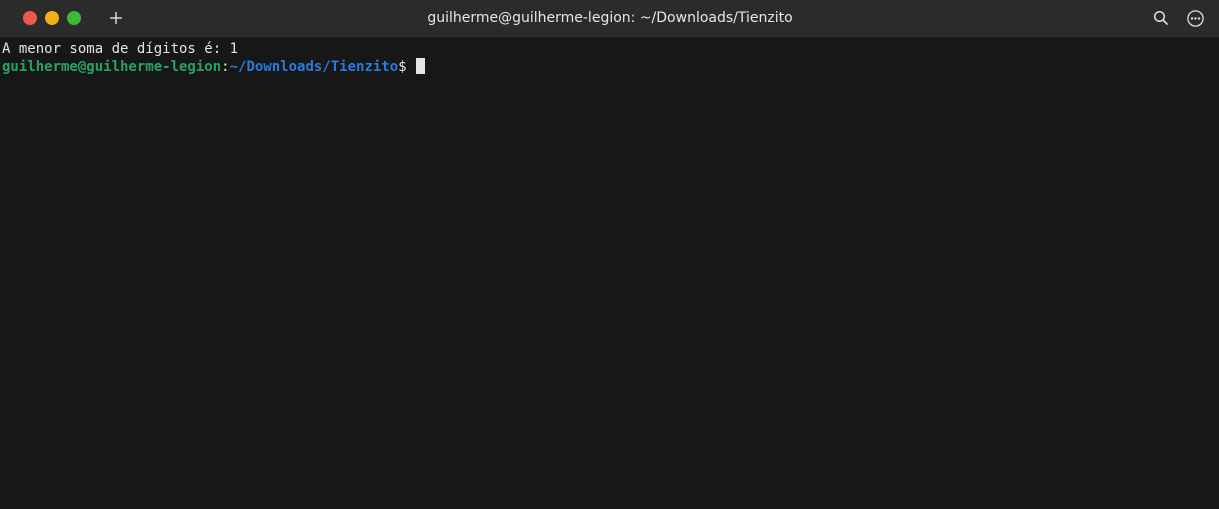  Describe the element at coordinates (74, 18) in the screenshot. I see `maximize-icon` at that location.